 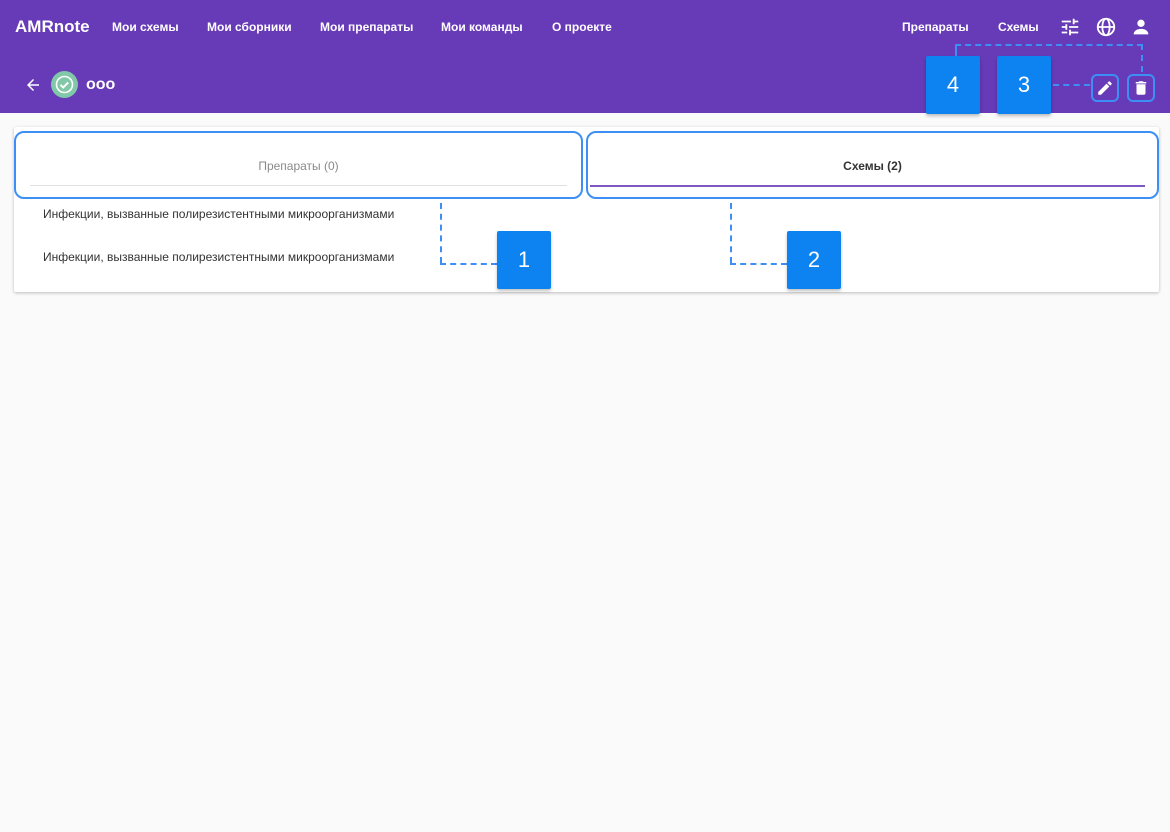 I want to click on tab-schemes: Схемы (2), so click(x=872, y=165).